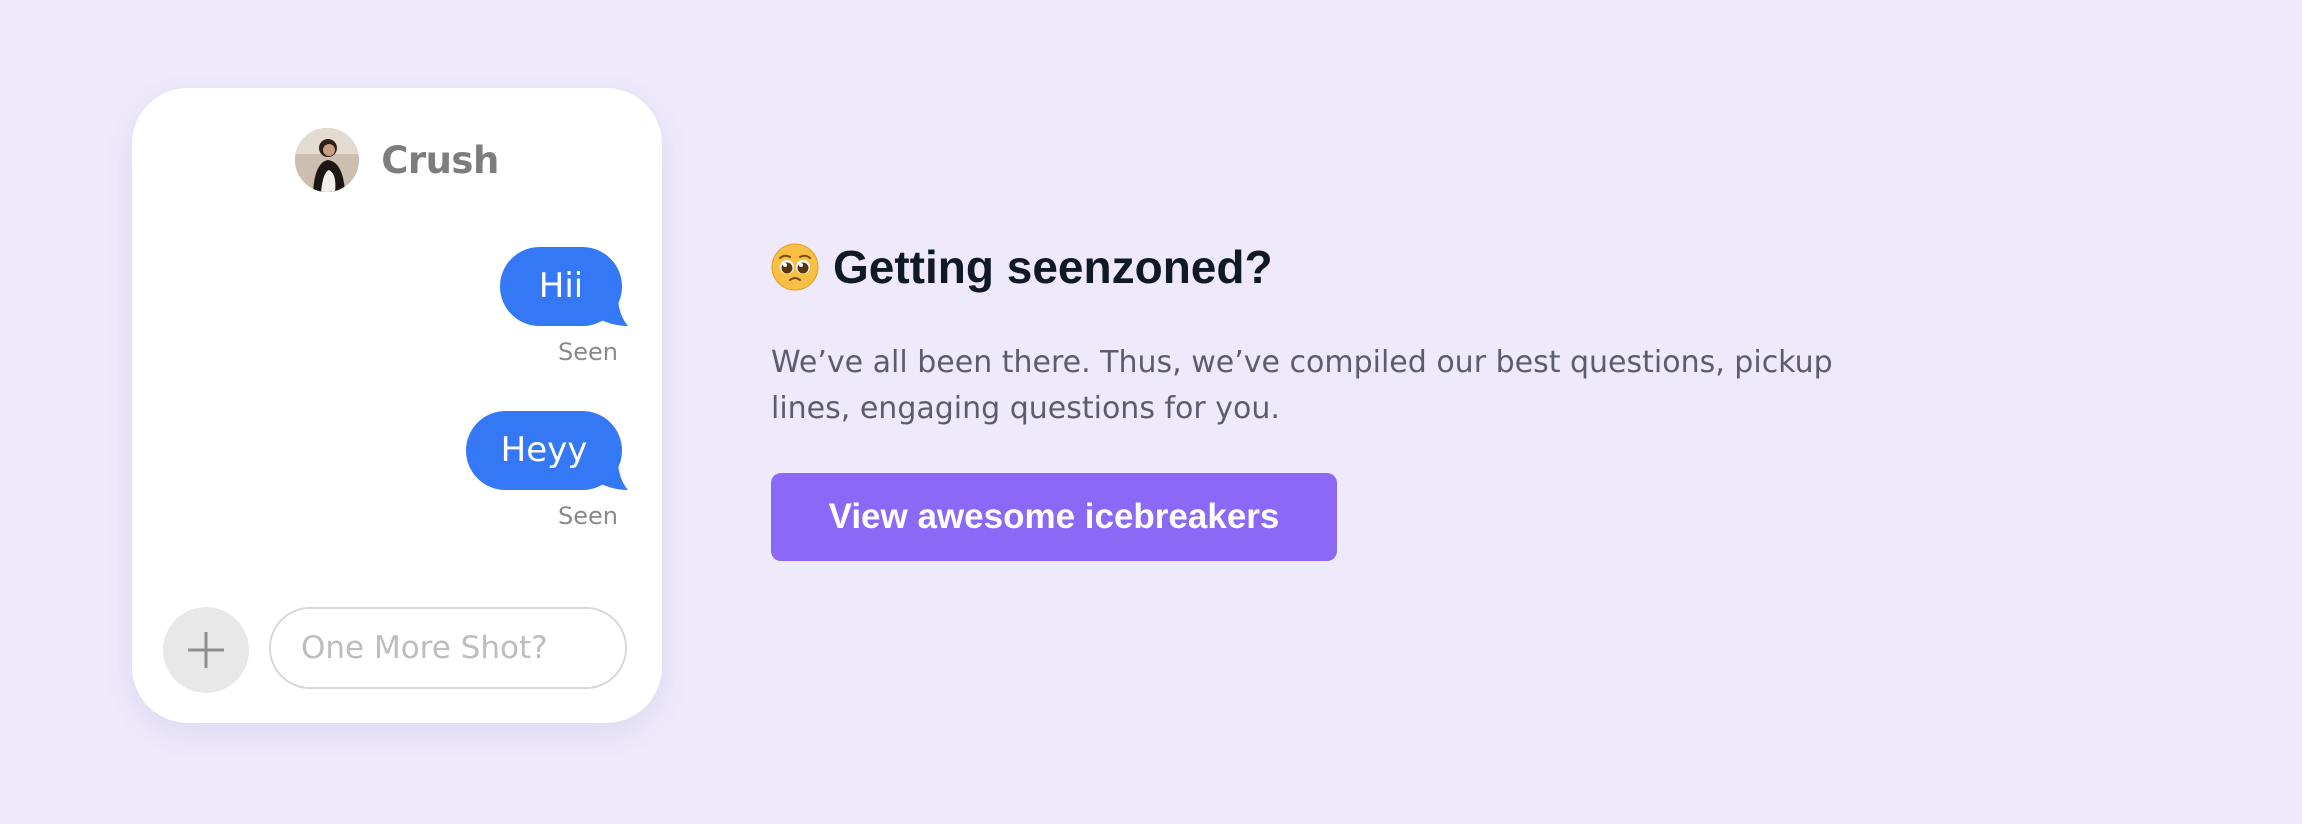 The width and height of the screenshot is (2302, 824). Describe the element at coordinates (327, 160) in the screenshot. I see `avatar` at that location.